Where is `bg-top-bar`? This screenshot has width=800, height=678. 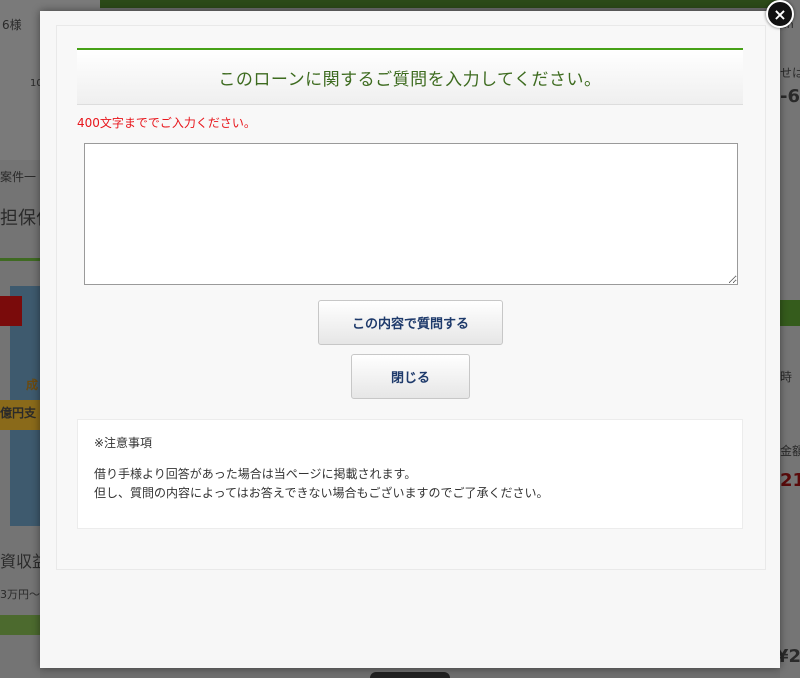 bg-top-bar is located at coordinates (450, 4).